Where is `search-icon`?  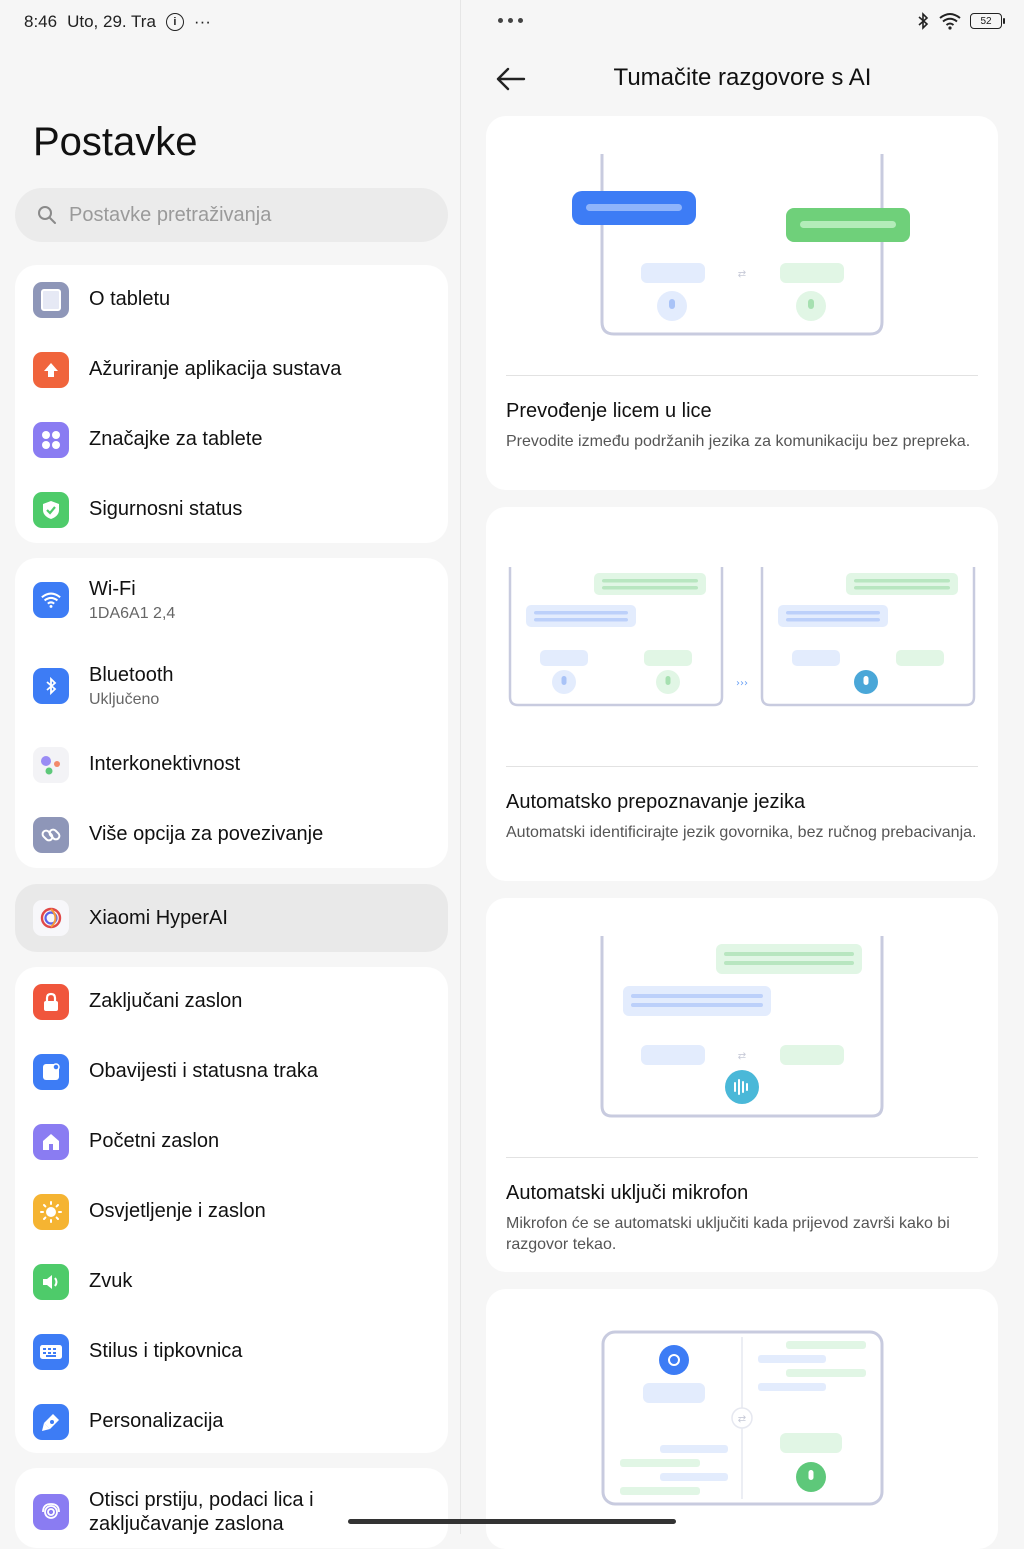
search-icon is located at coordinates (47, 215).